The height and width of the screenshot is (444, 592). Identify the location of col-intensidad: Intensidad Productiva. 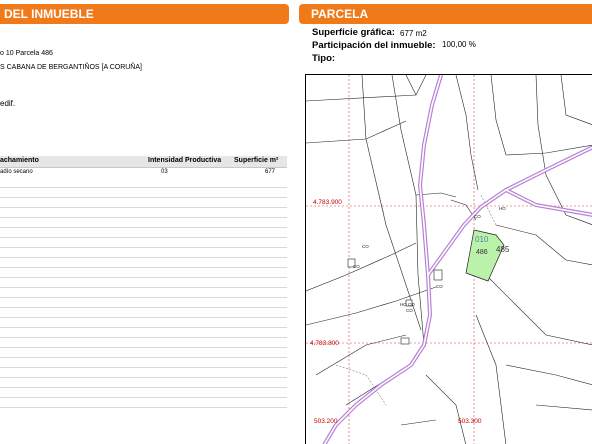
(185, 160).